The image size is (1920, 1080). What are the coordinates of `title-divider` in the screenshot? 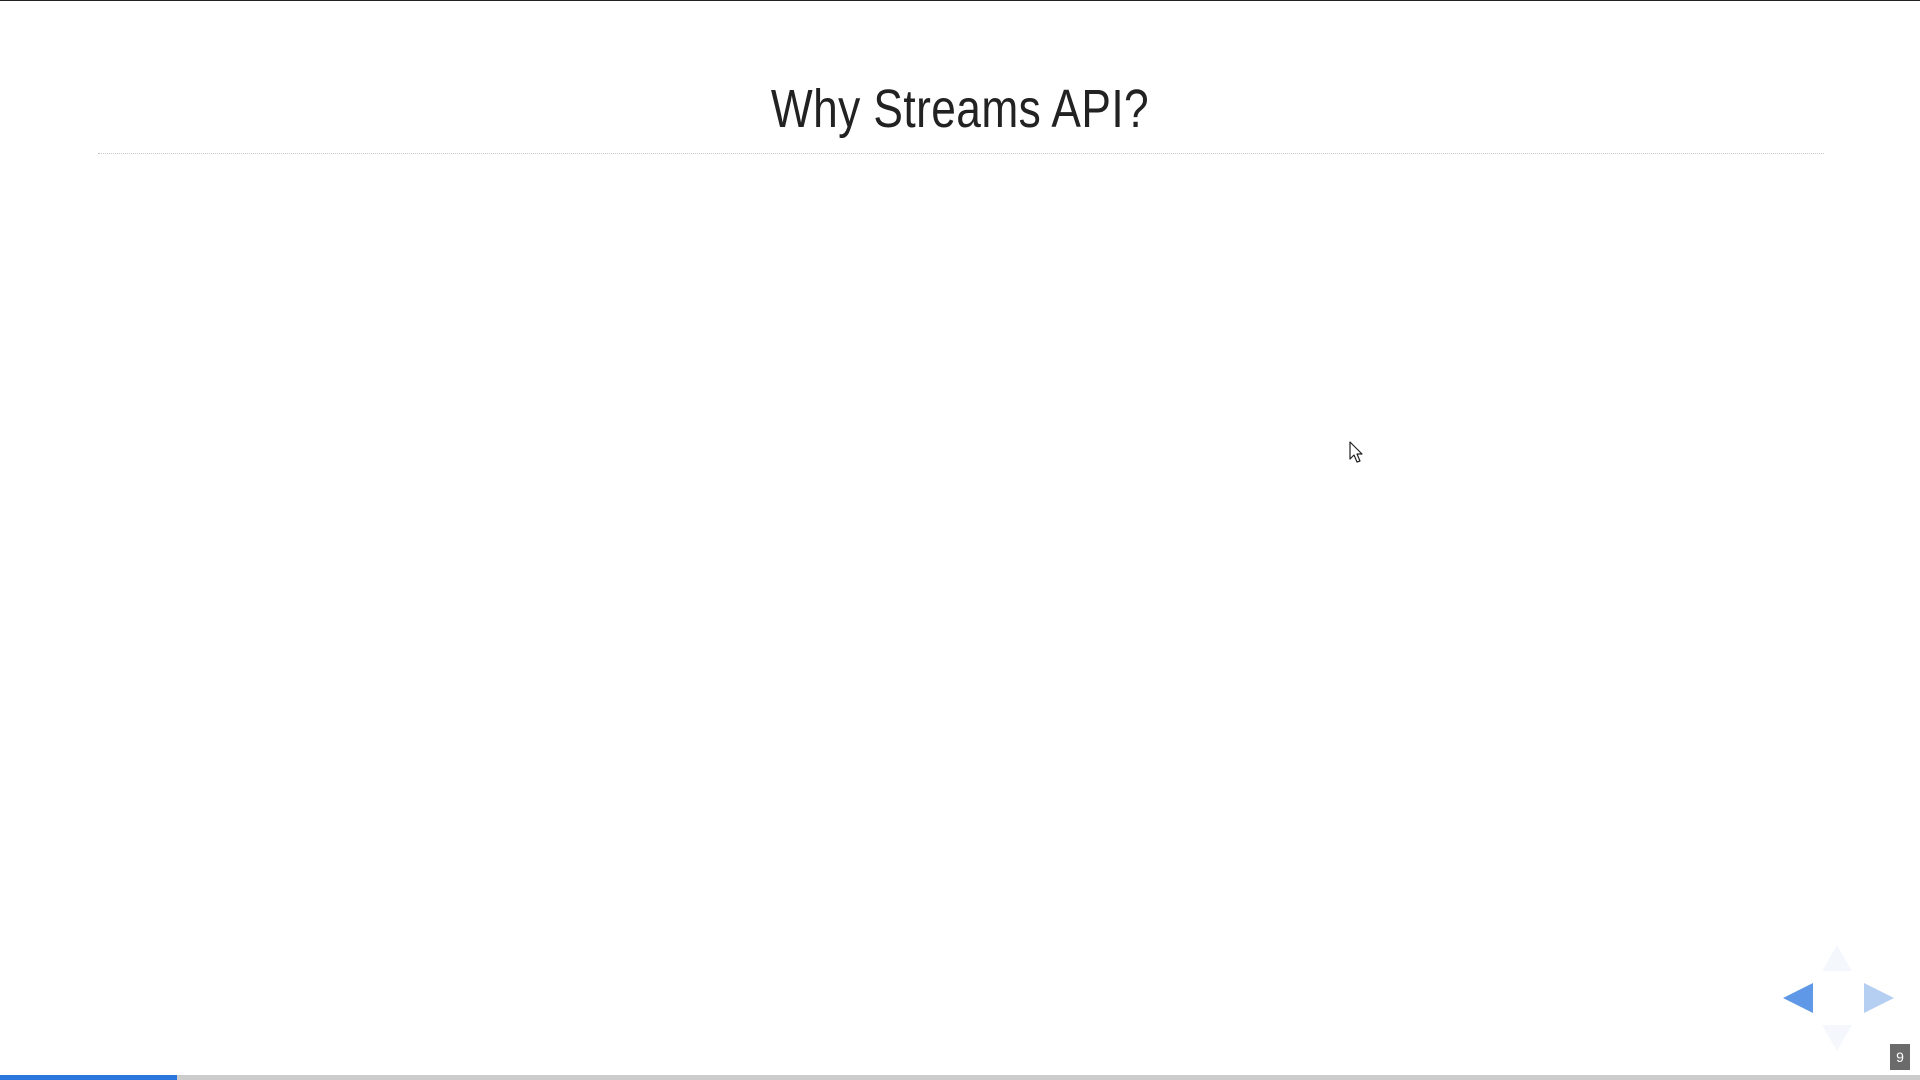 It's located at (961, 153).